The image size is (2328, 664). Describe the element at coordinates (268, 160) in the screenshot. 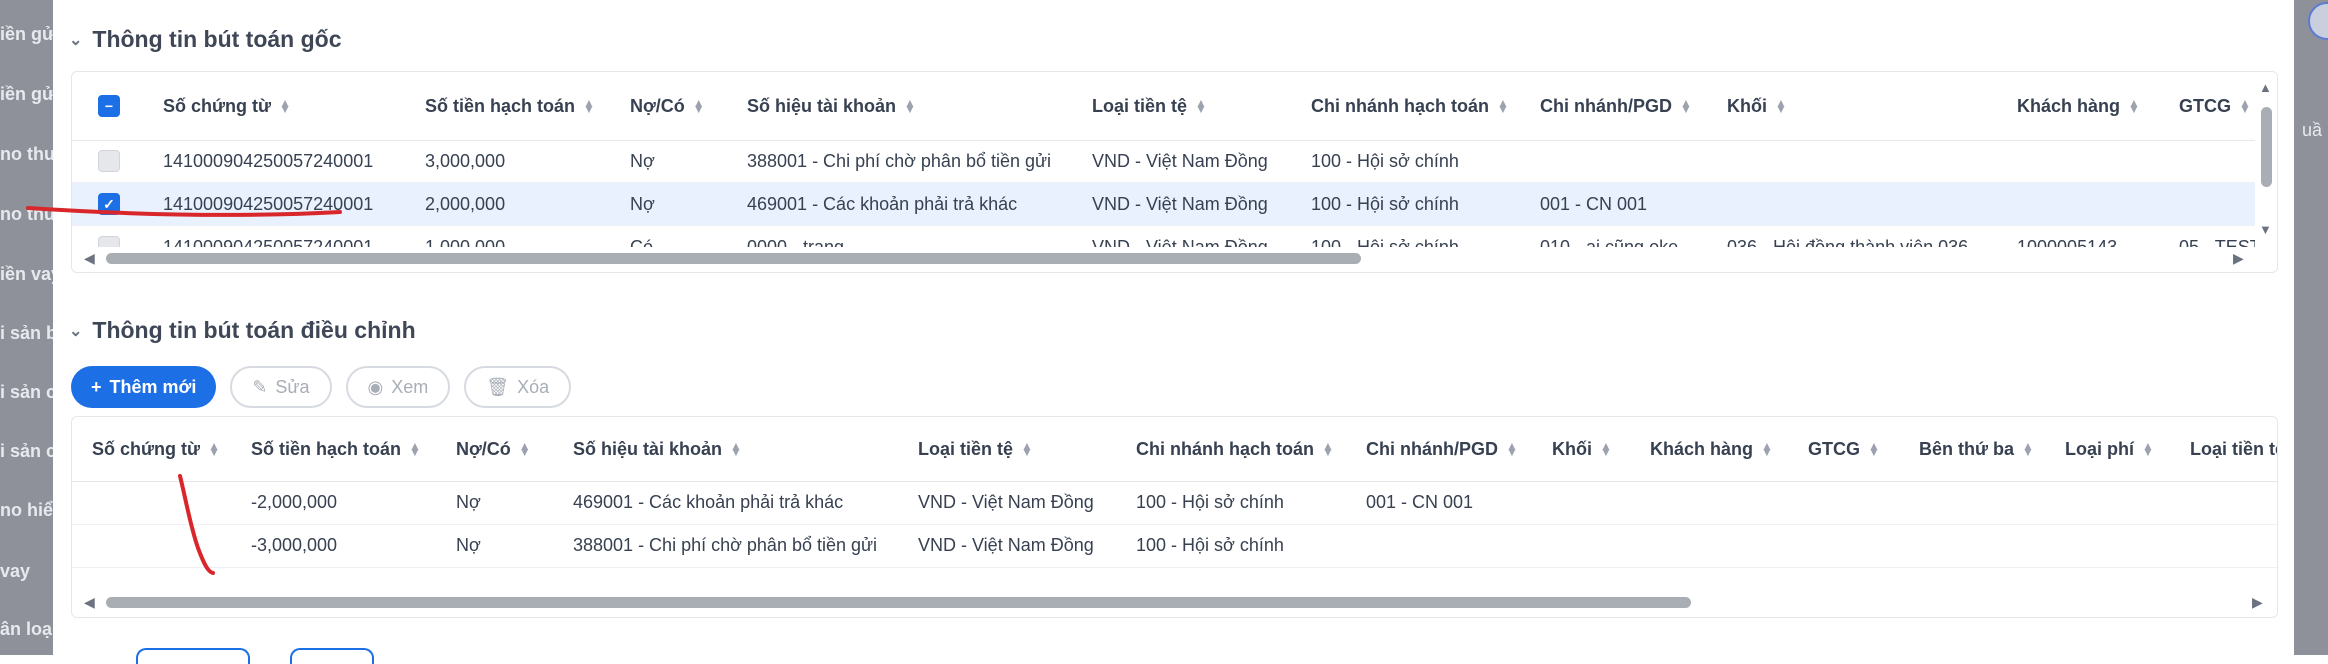

I see `cell-voucher-no: 14100090425005724000​1` at that location.